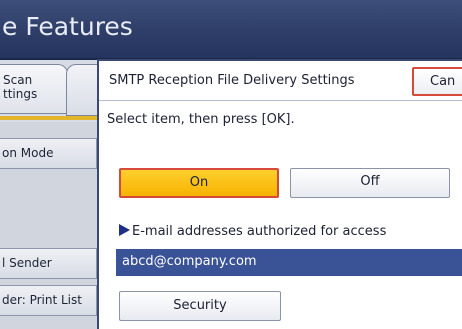  I want to click on email-list-row: abcd@company.com, so click(289, 262).